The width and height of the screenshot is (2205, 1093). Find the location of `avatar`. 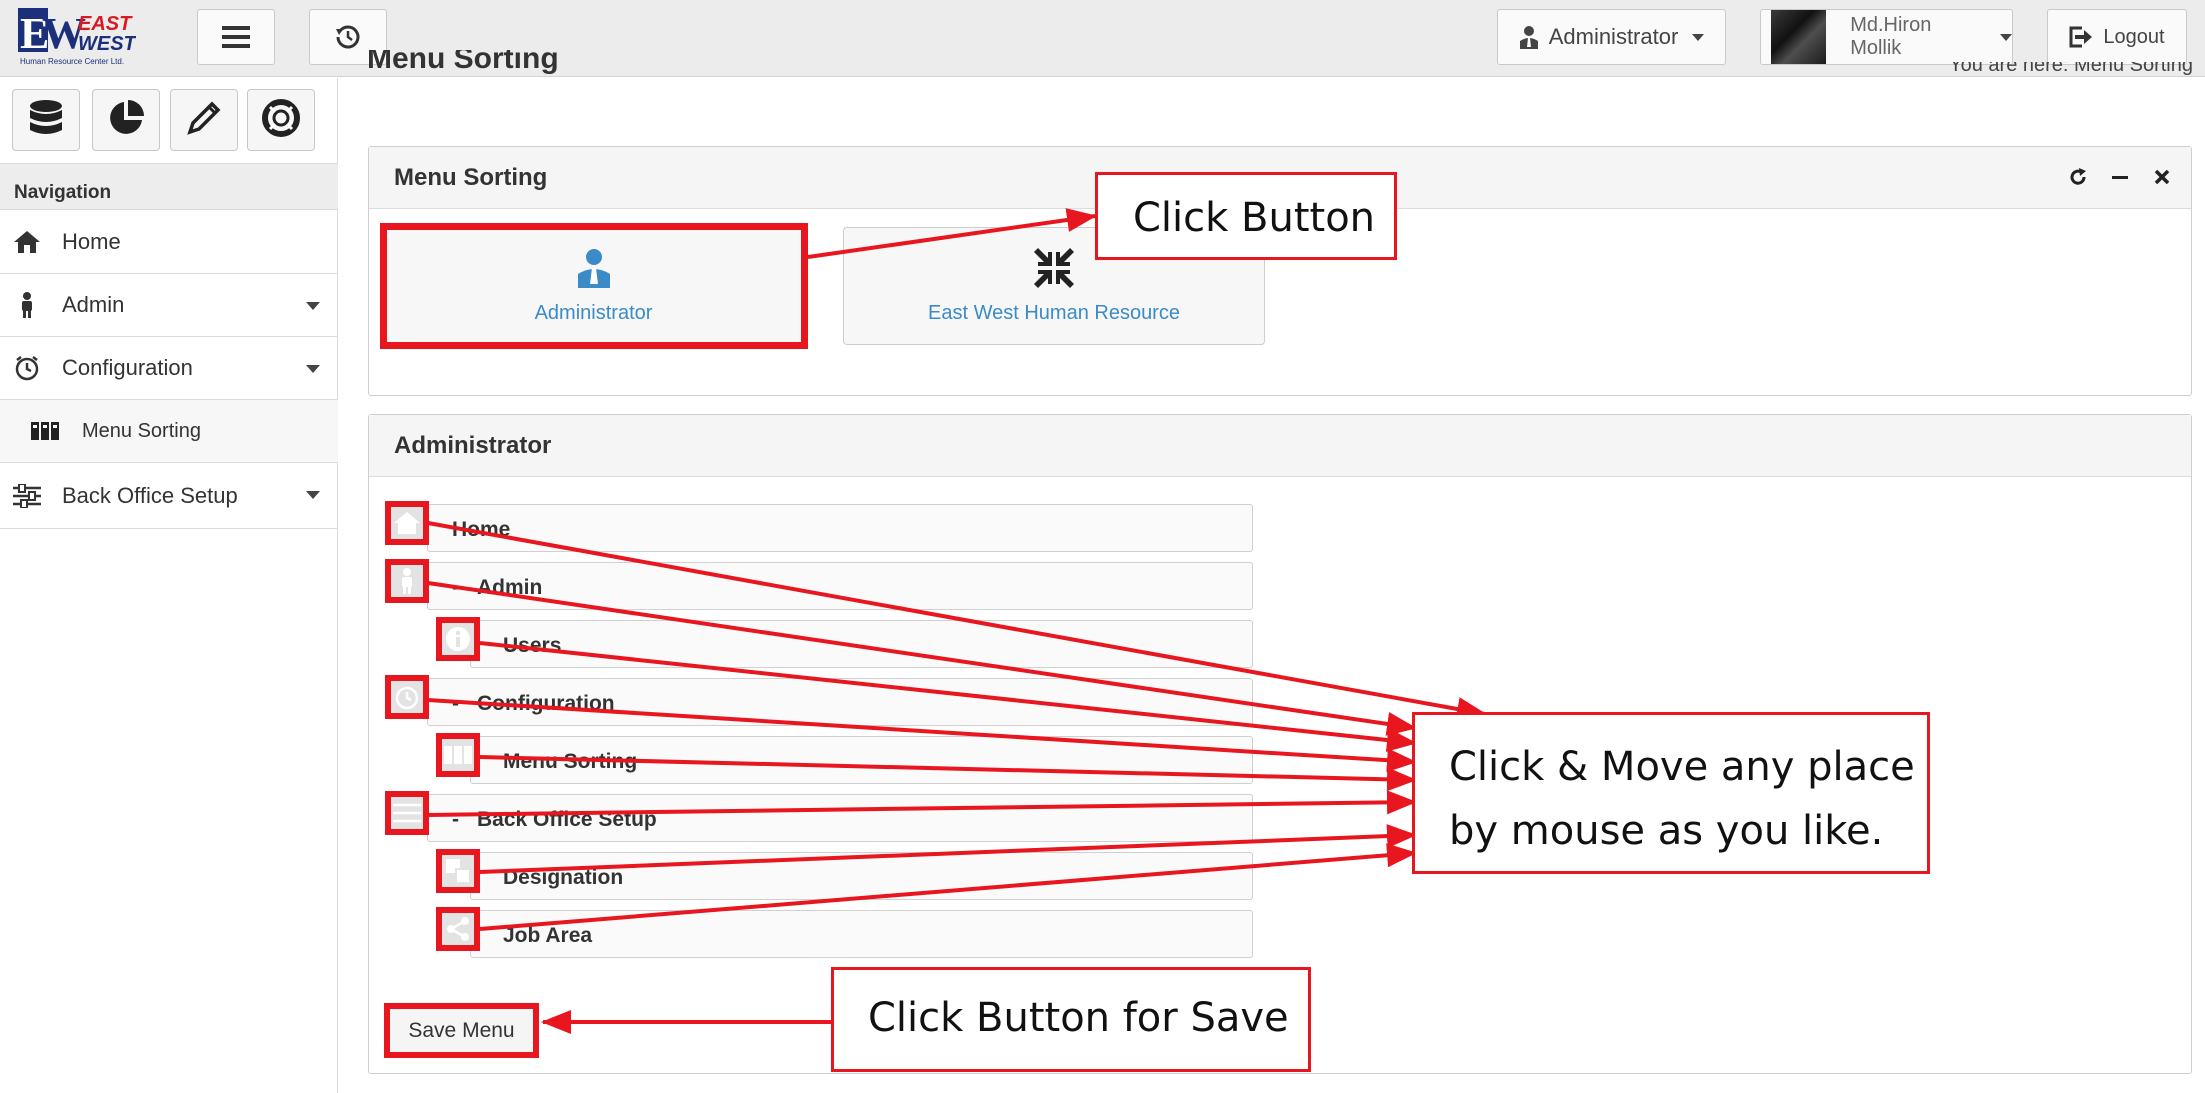

avatar is located at coordinates (1799, 37).